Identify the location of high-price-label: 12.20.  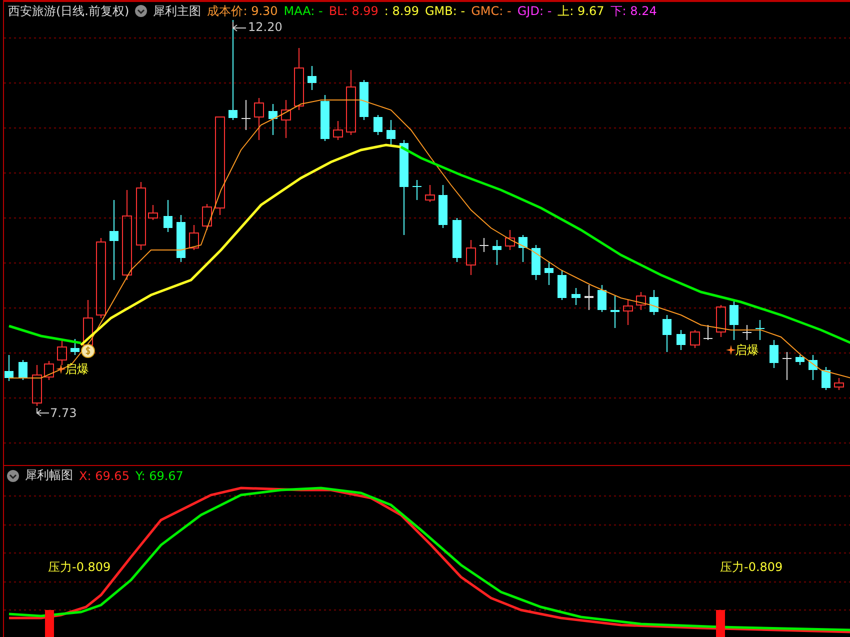
(265, 27).